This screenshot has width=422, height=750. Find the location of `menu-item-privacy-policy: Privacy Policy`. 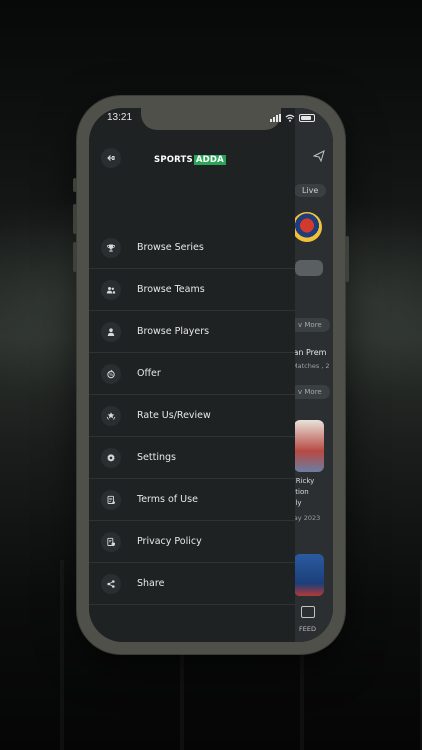

menu-item-privacy-policy: Privacy Policy is located at coordinates (192, 542).